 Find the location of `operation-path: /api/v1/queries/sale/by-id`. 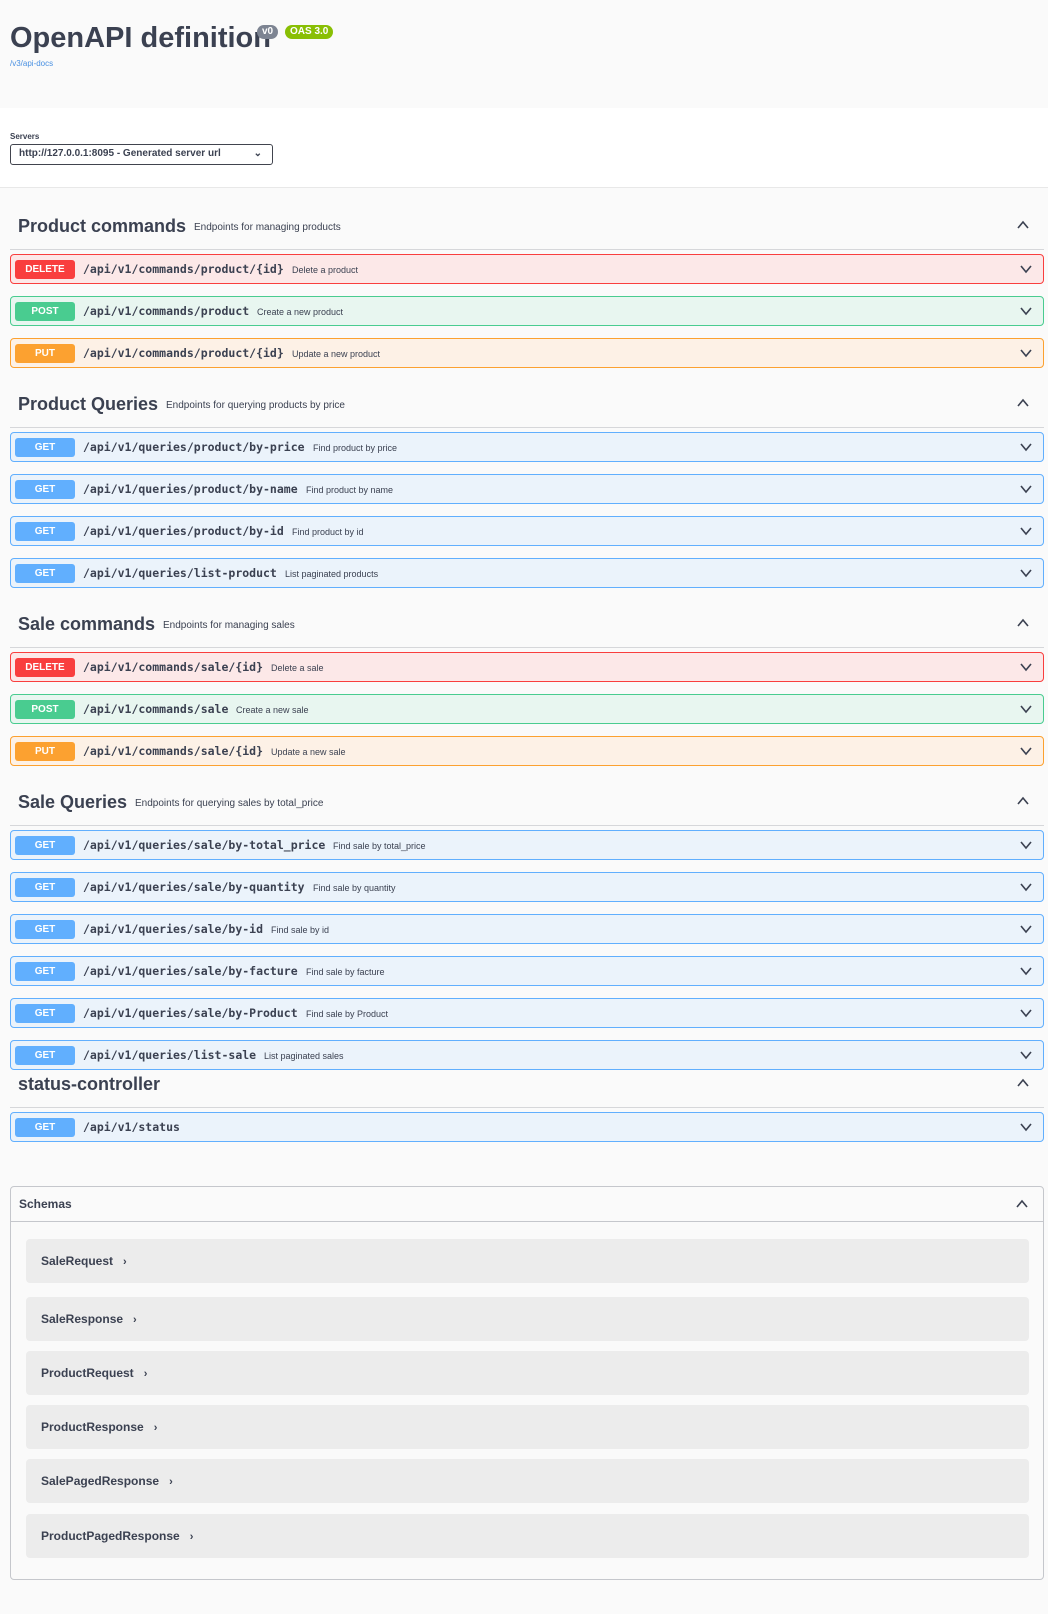

operation-path: /api/v1/queries/sale/by-id is located at coordinates (173, 929).